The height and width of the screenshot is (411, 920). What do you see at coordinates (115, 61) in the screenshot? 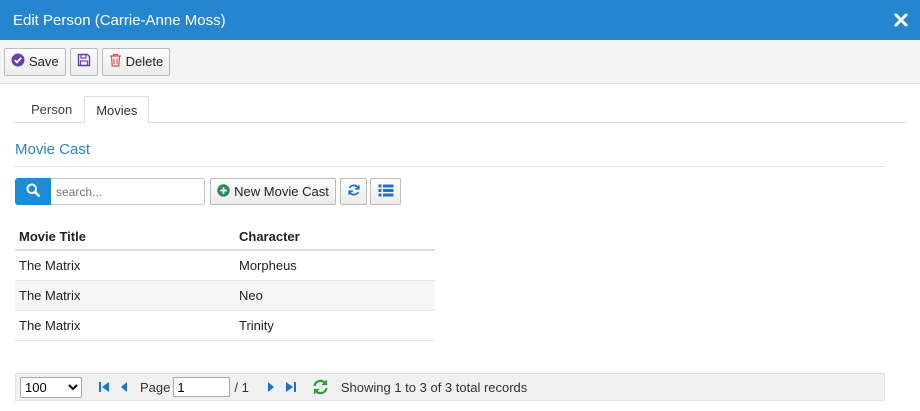
I see `trash-icon` at bounding box center [115, 61].